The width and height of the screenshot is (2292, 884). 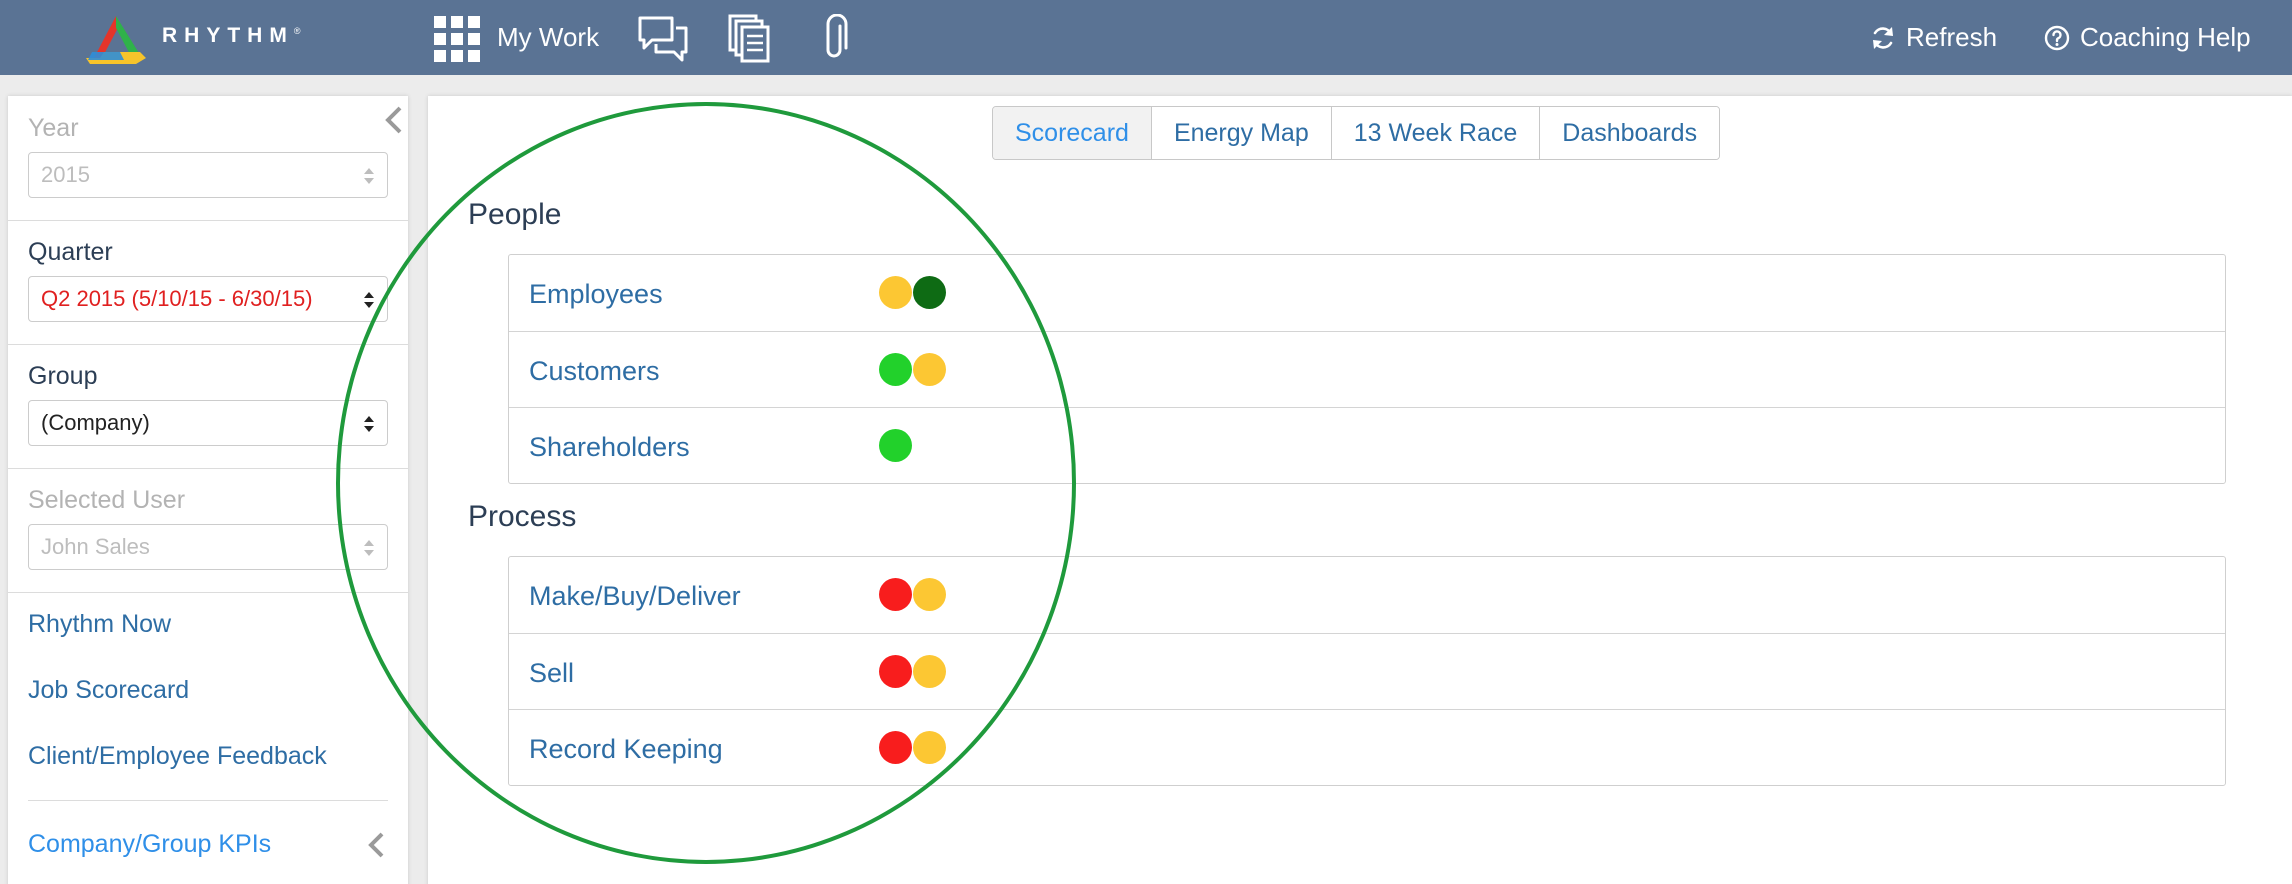 I want to click on quarter-label: Quarter, so click(x=70, y=252).